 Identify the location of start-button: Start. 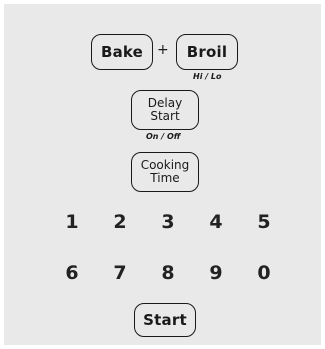
(165, 320).